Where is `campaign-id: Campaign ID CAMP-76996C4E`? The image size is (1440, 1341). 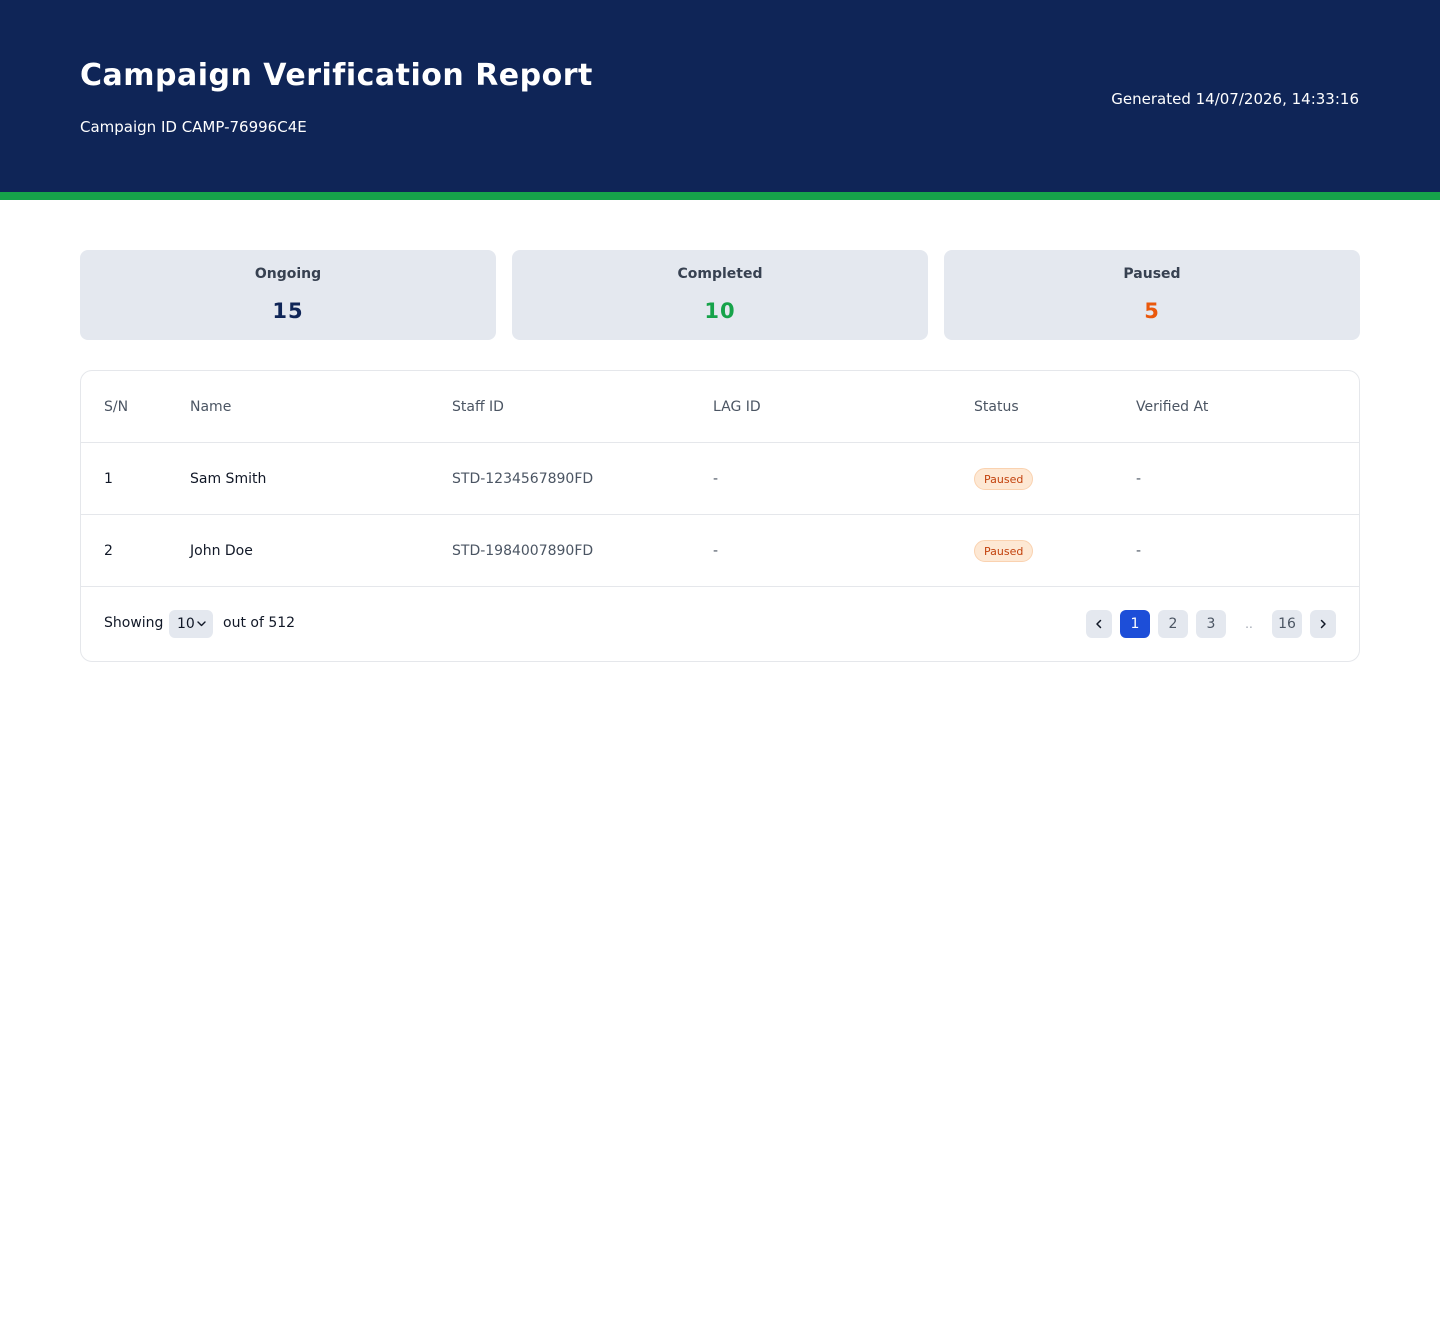 campaign-id: Campaign ID CAMP-76996C4E is located at coordinates (193, 127).